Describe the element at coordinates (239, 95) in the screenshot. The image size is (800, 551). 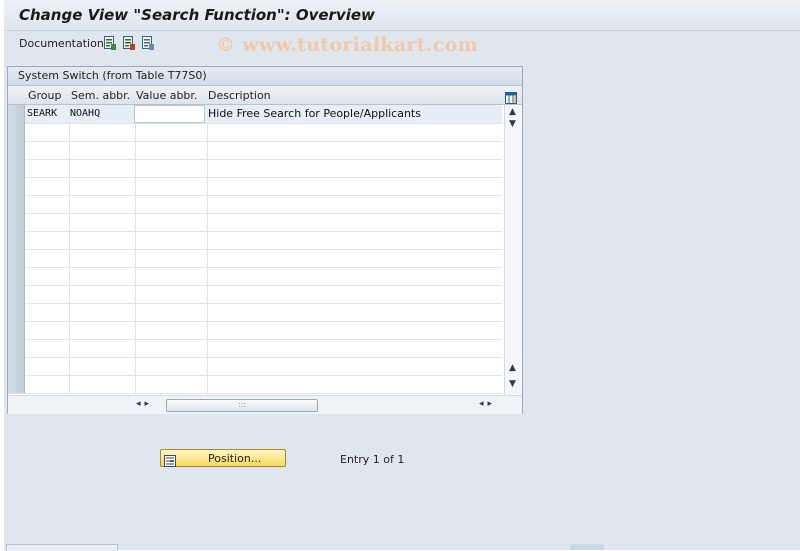
I see `column-header-description: Description` at that location.